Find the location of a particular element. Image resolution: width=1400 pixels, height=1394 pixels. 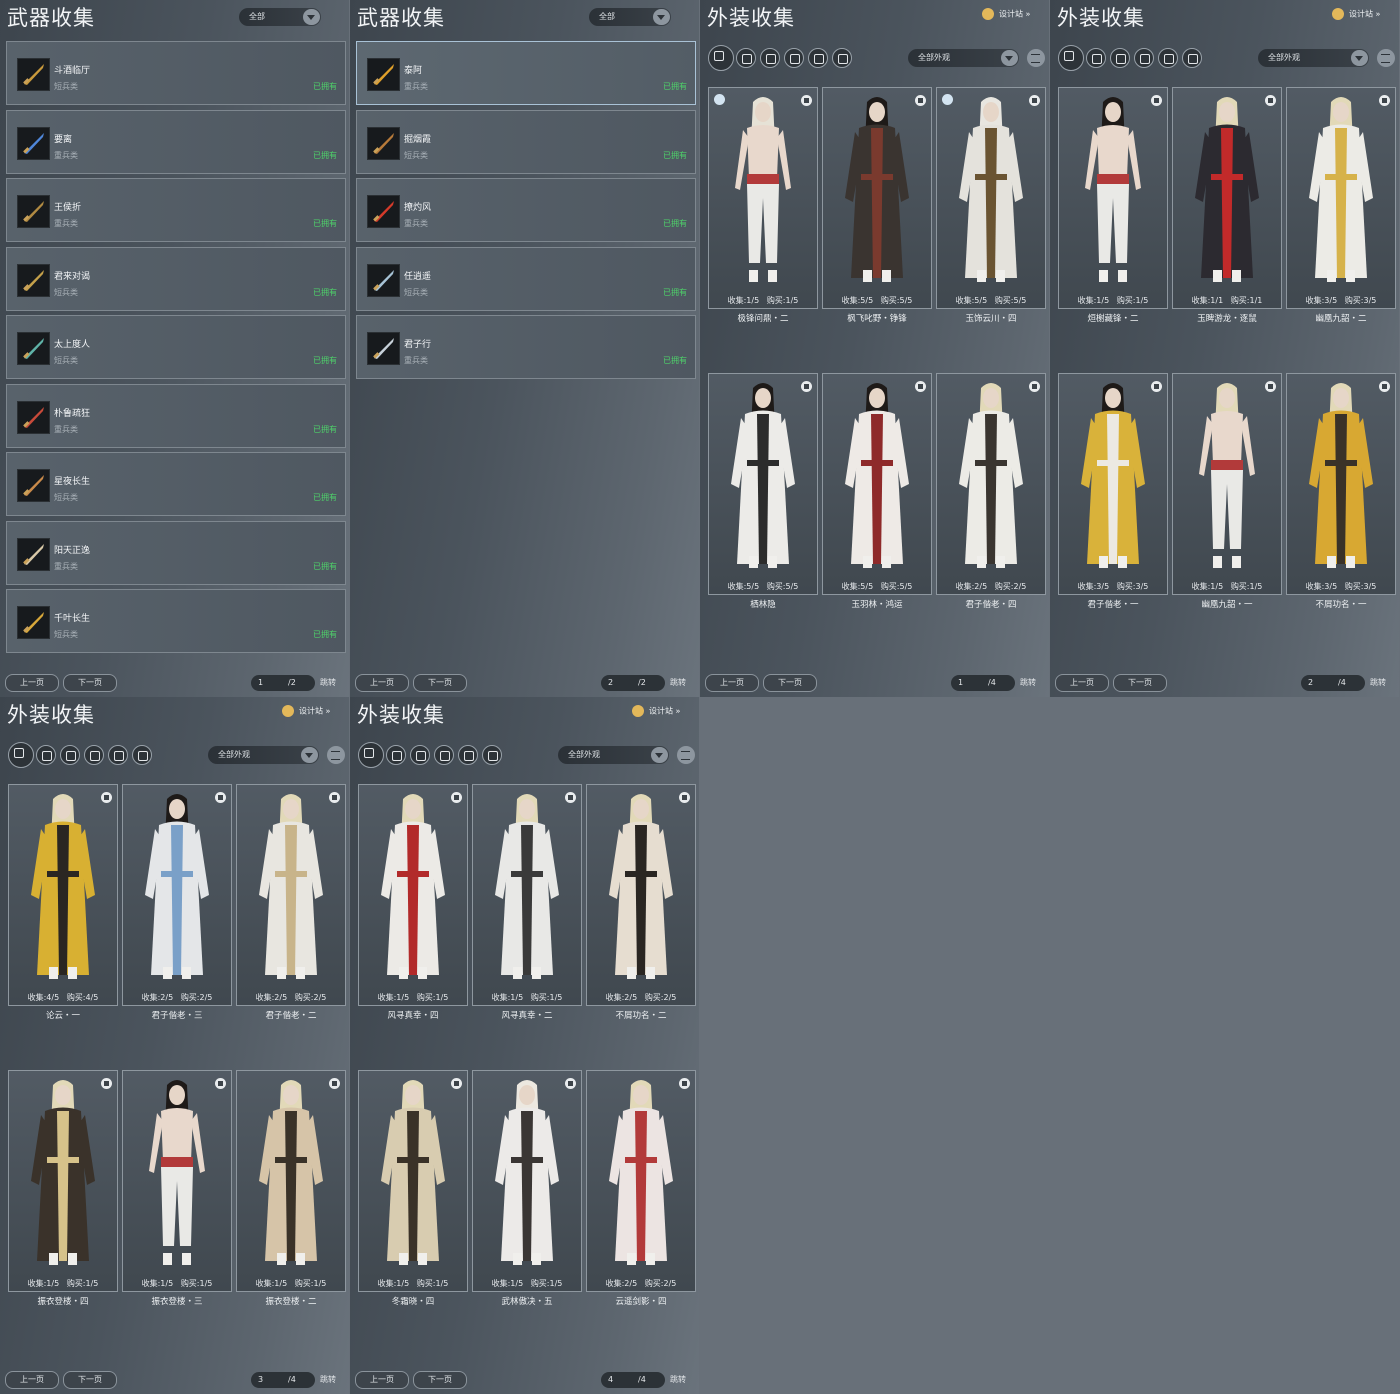

weapon-item: 君来对谒 短兵类 已拥有 is located at coordinates (176, 278).